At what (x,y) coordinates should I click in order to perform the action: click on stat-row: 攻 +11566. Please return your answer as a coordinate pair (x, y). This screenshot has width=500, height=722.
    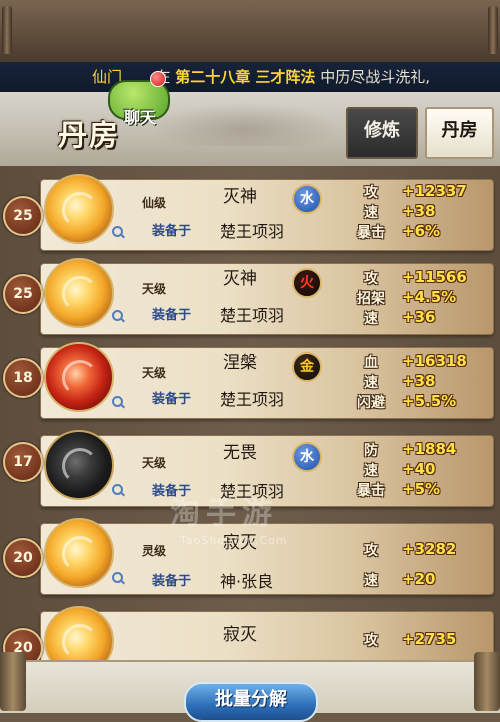
    Looking at the image, I should click on (420, 278).